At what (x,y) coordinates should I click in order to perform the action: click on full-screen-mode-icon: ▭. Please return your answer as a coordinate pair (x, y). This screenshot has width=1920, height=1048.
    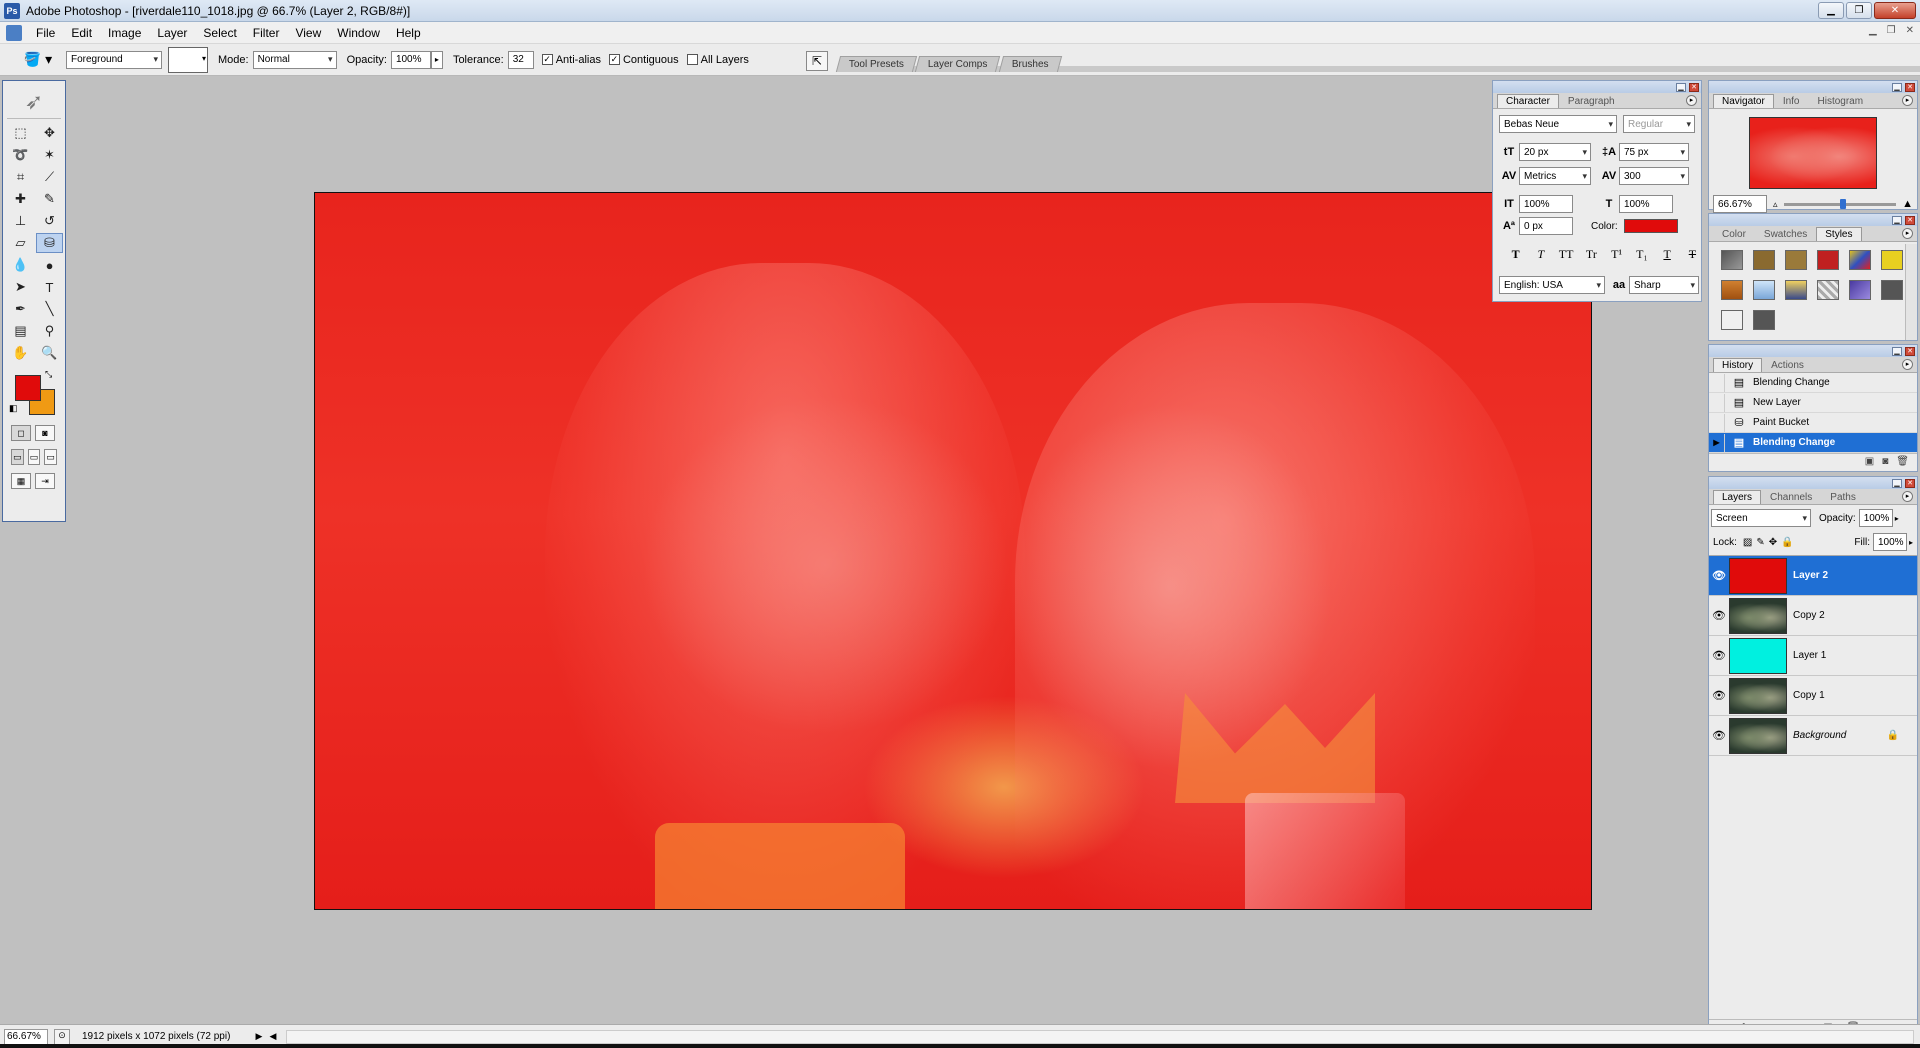
    Looking at the image, I should click on (51, 457).